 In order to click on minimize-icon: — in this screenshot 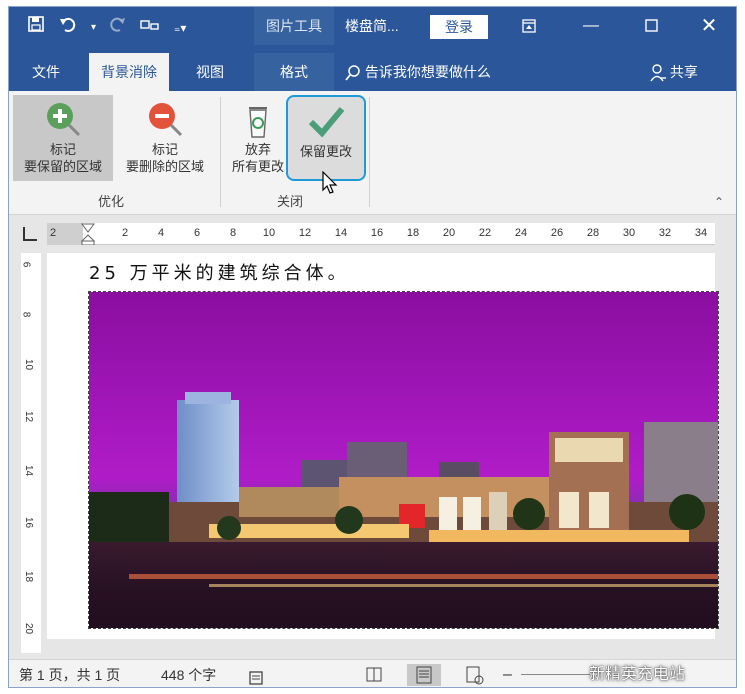, I will do `click(591, 26)`.